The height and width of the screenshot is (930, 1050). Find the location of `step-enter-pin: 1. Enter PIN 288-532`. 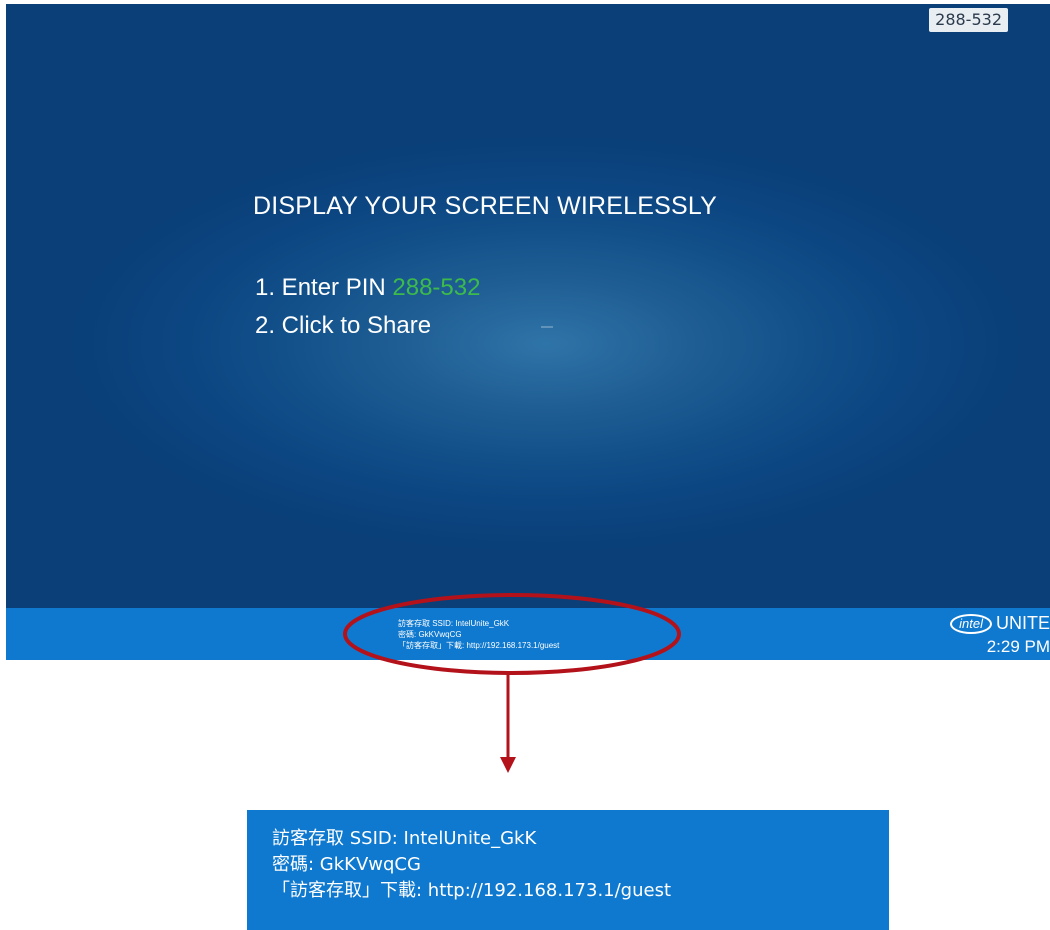

step-enter-pin: 1. Enter PIN 288-532 is located at coordinates (367, 288).